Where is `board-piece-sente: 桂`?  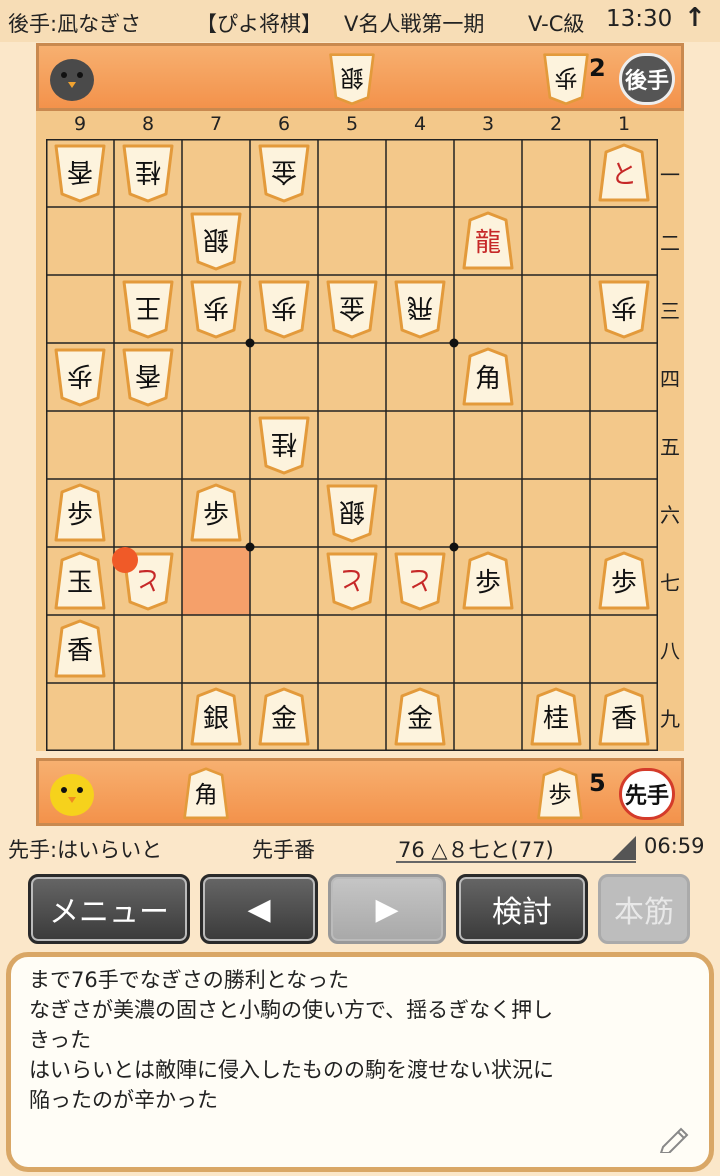
board-piece-sente: 桂 is located at coordinates (556, 717).